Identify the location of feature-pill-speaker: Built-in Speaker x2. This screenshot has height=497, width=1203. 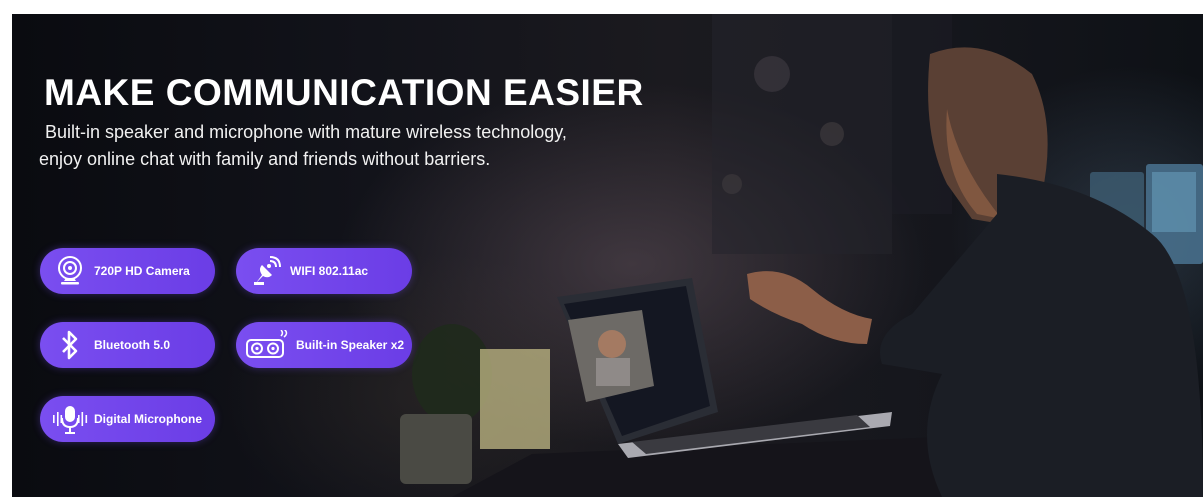
(324, 345).